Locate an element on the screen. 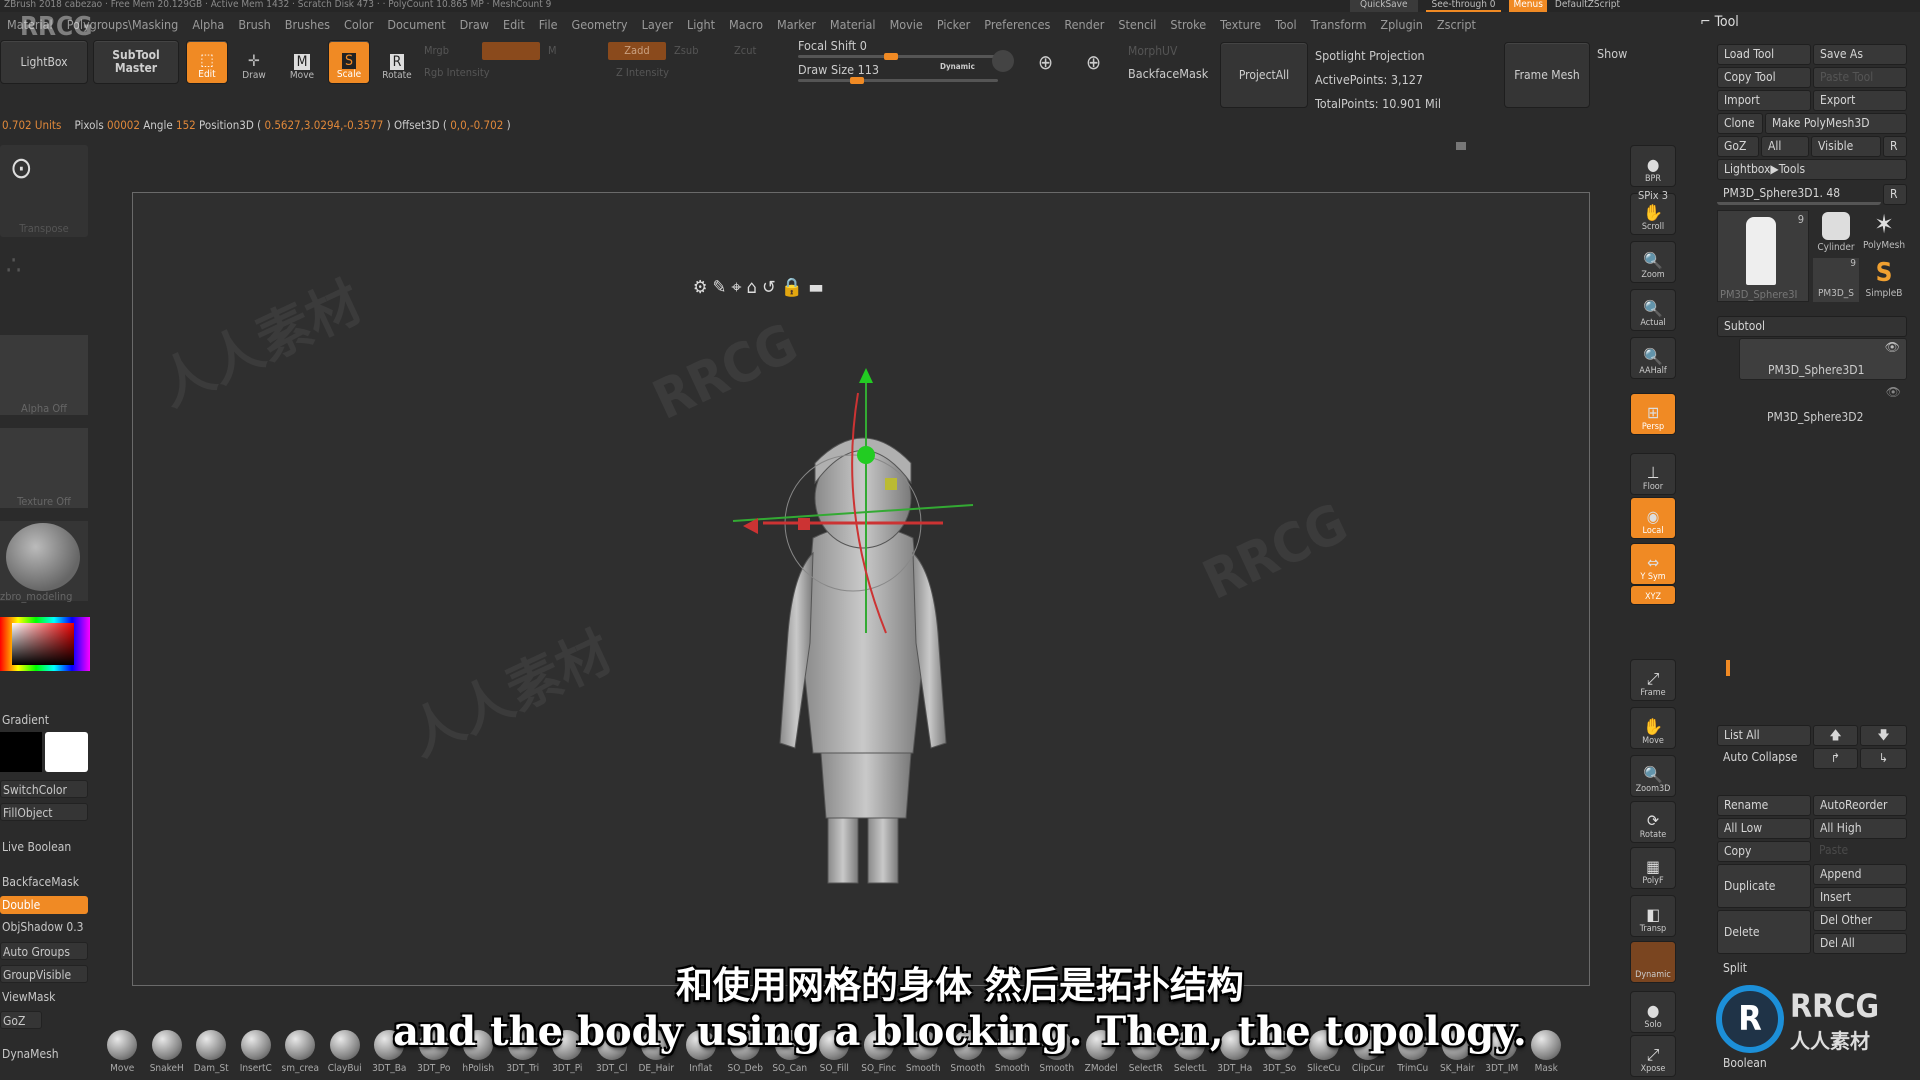  current-tool-slider: PM3D_Sphere3D1. 48 is located at coordinates (1799, 194).